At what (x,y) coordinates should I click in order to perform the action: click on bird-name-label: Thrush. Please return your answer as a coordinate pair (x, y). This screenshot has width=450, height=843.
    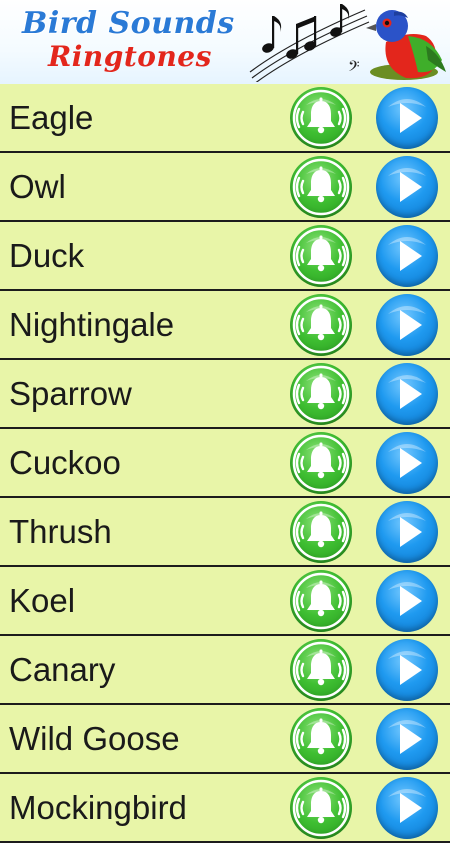
    Looking at the image, I should click on (60, 531).